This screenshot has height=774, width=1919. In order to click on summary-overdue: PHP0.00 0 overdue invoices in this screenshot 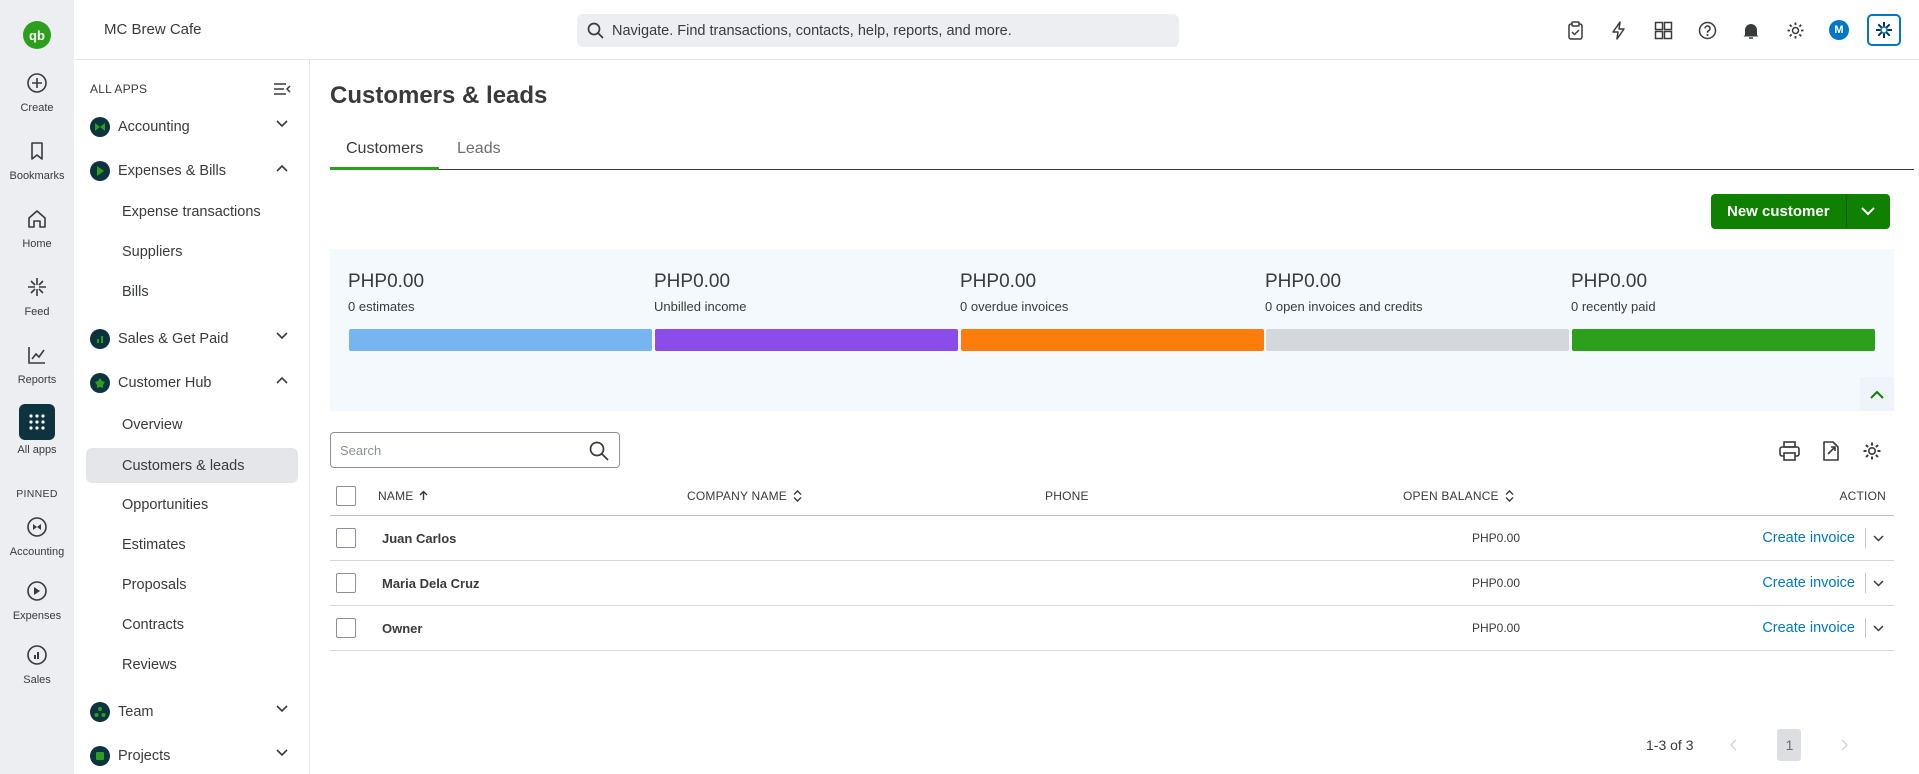, I will do `click(1014, 292)`.